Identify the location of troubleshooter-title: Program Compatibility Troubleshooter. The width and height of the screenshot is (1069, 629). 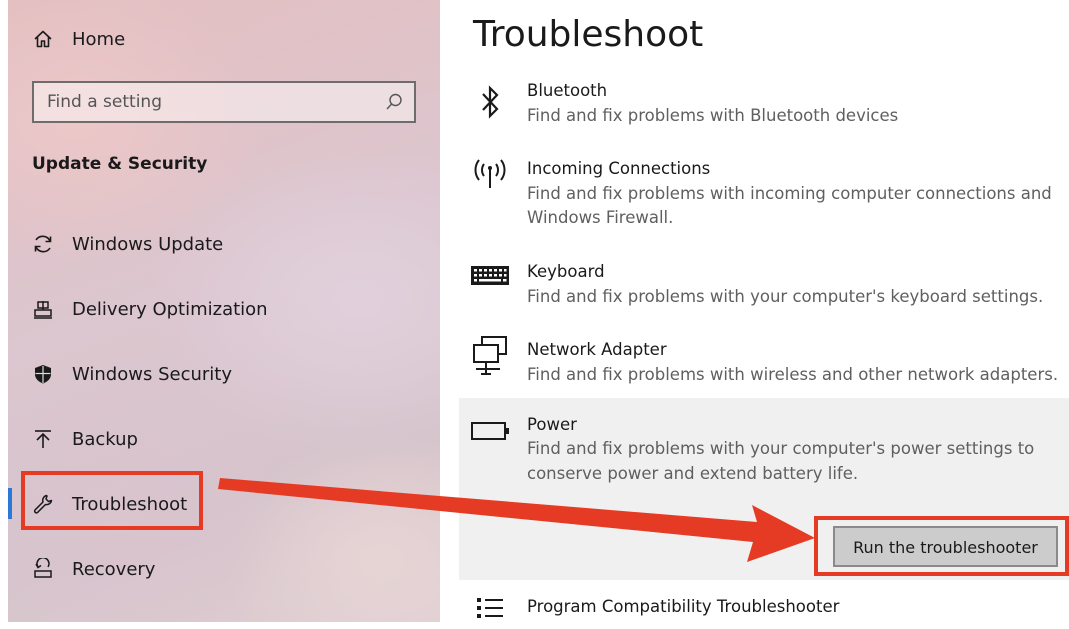
(683, 606).